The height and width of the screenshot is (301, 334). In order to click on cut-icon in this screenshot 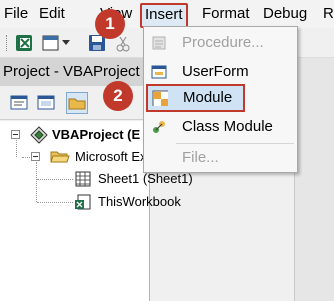, I will do `click(123, 44)`.